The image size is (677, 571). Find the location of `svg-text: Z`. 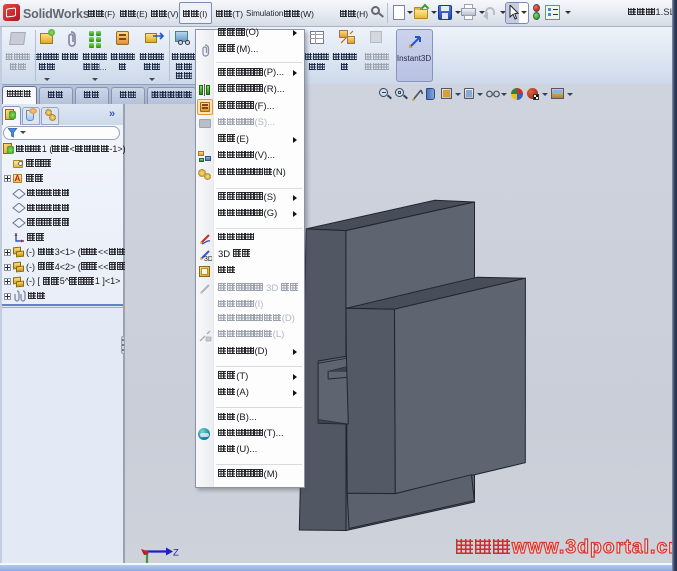

svg-text: Z is located at coordinates (176, 553).